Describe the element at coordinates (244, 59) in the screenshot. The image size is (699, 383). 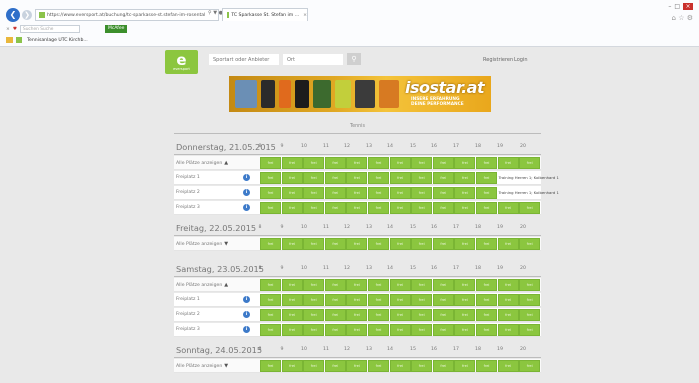
I see `sport-search-input` at that location.